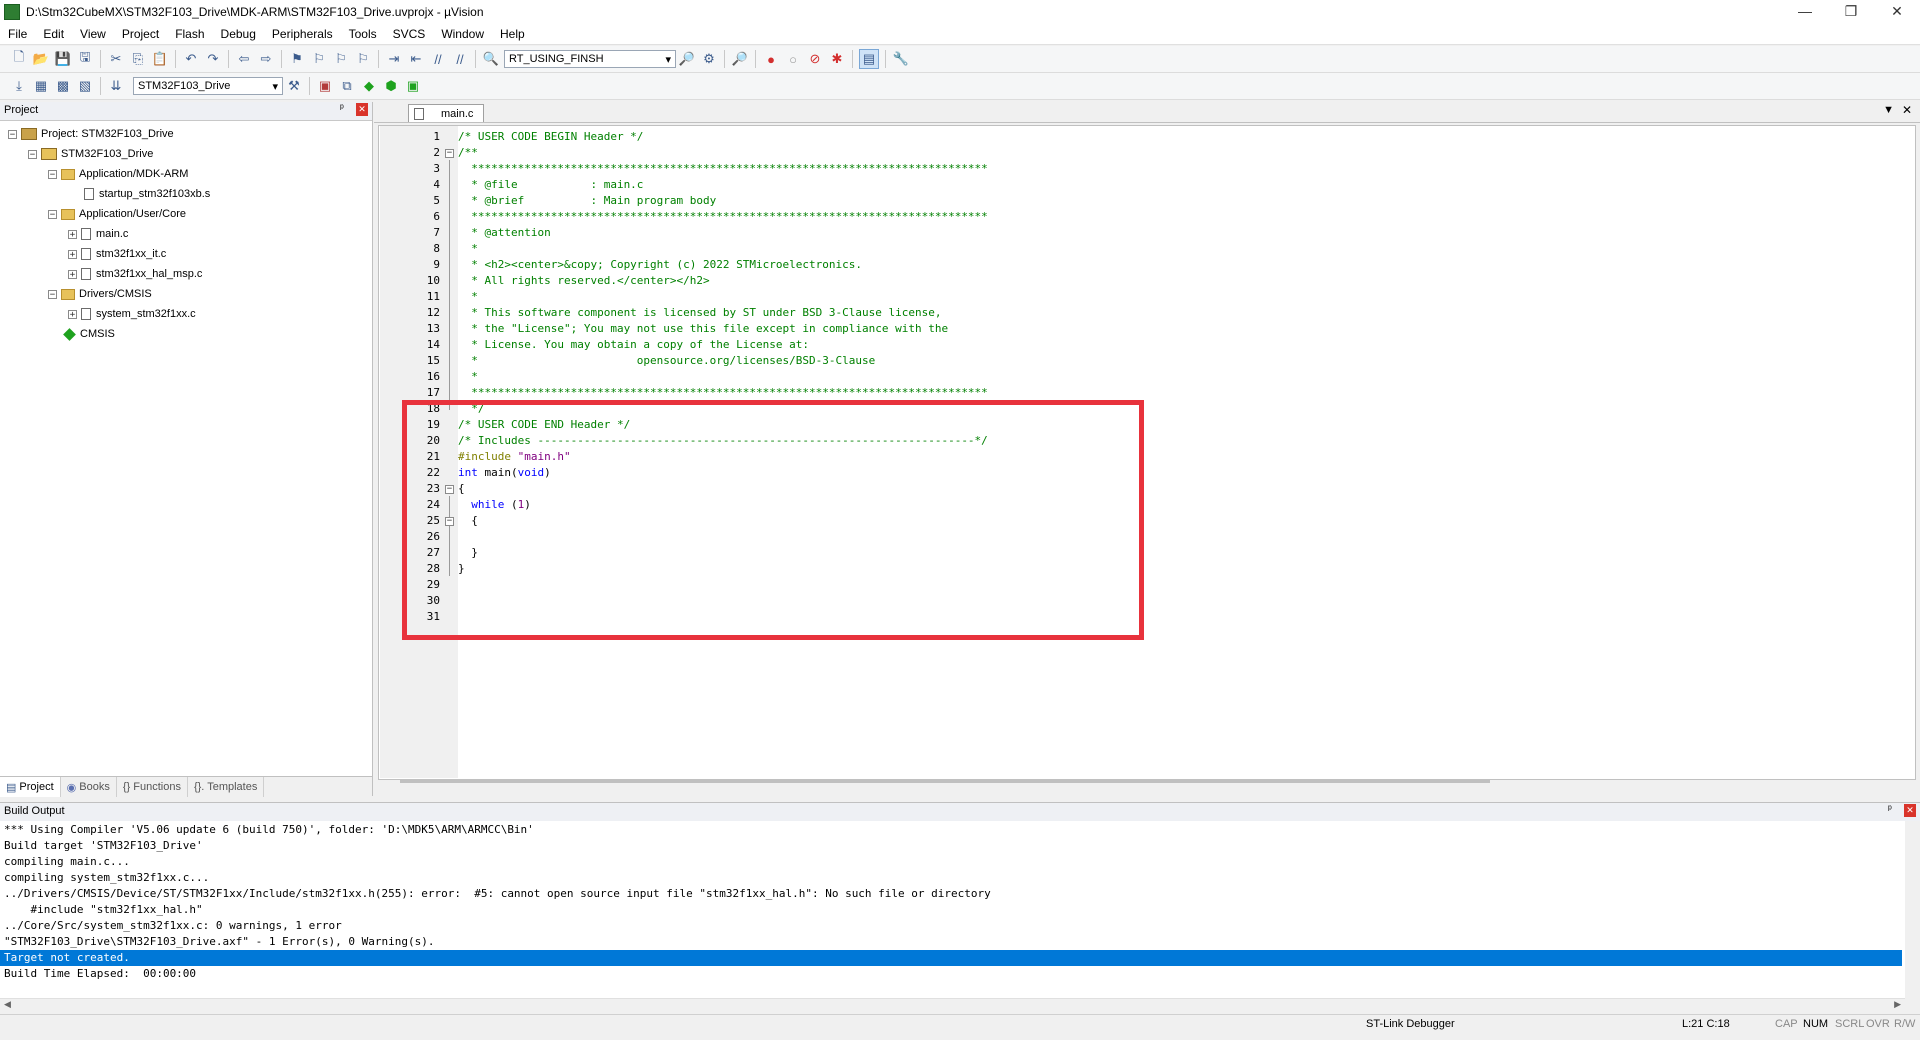 This screenshot has height=1040, width=1920. Describe the element at coordinates (19, 58) in the screenshot. I see `new-file-icon: 🗋` at that location.